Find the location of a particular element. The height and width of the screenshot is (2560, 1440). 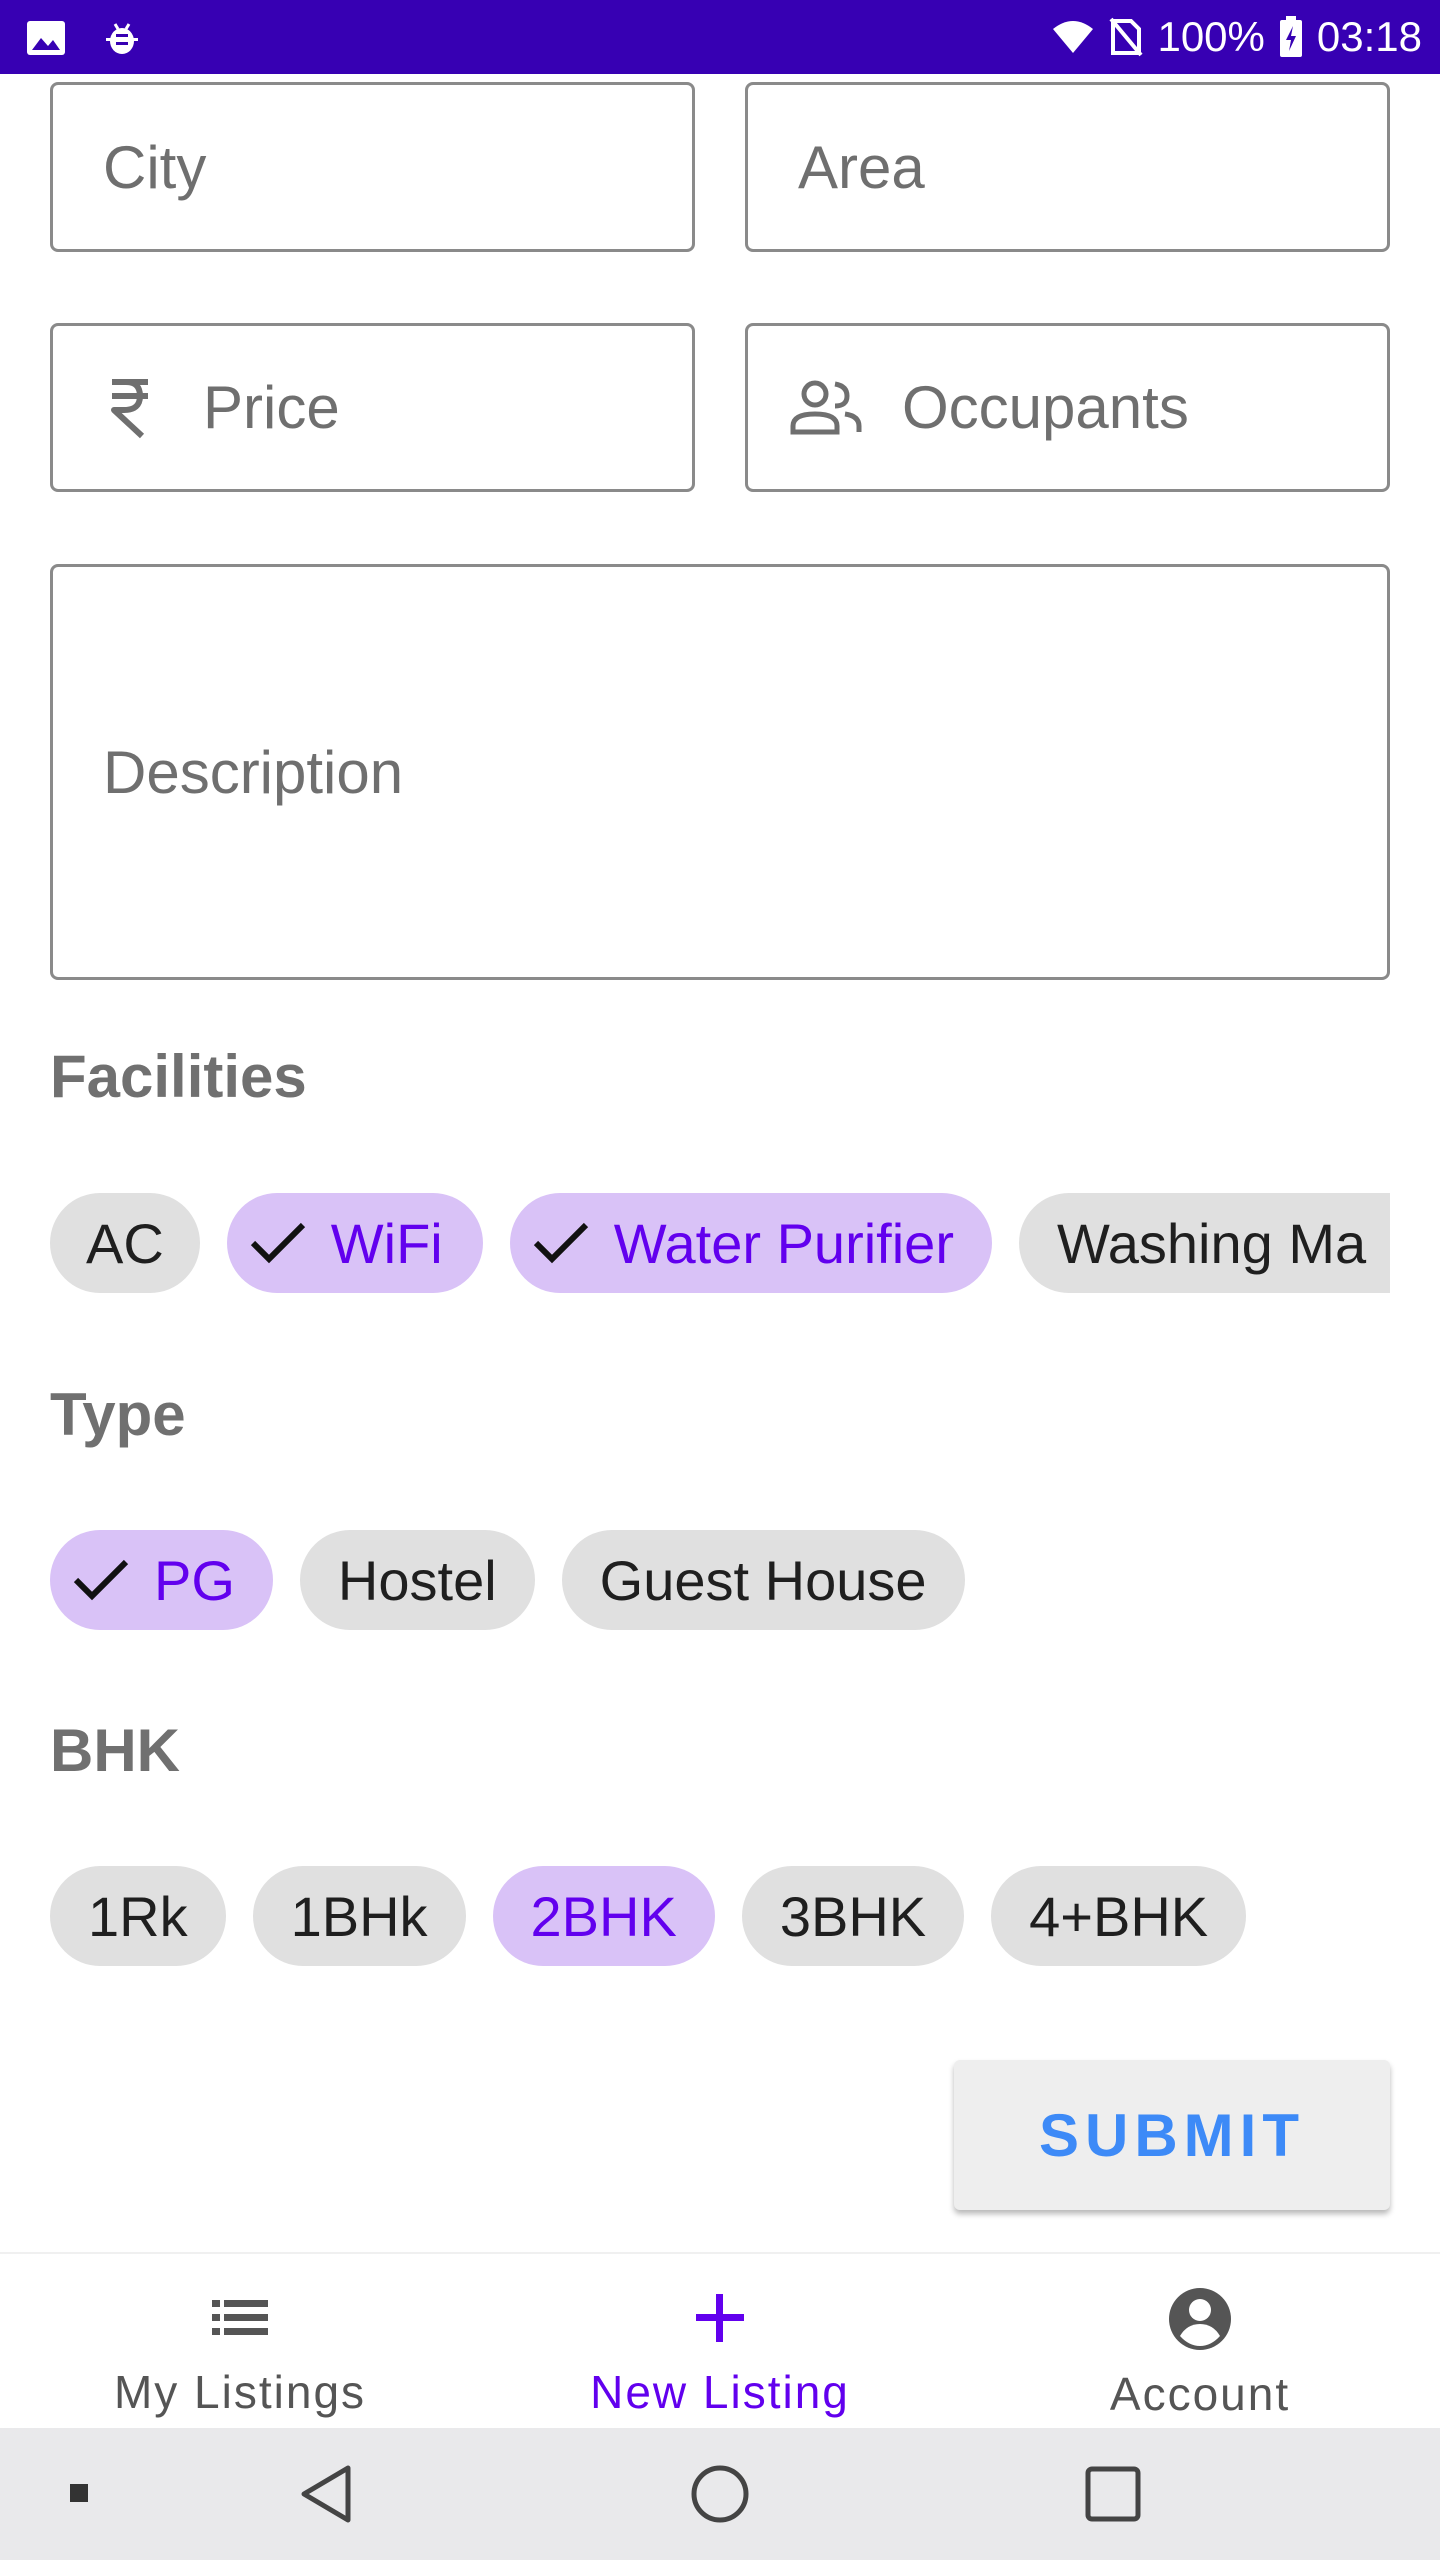

type-chip-group: PG Hostel Guest House is located at coordinates (507, 1580).